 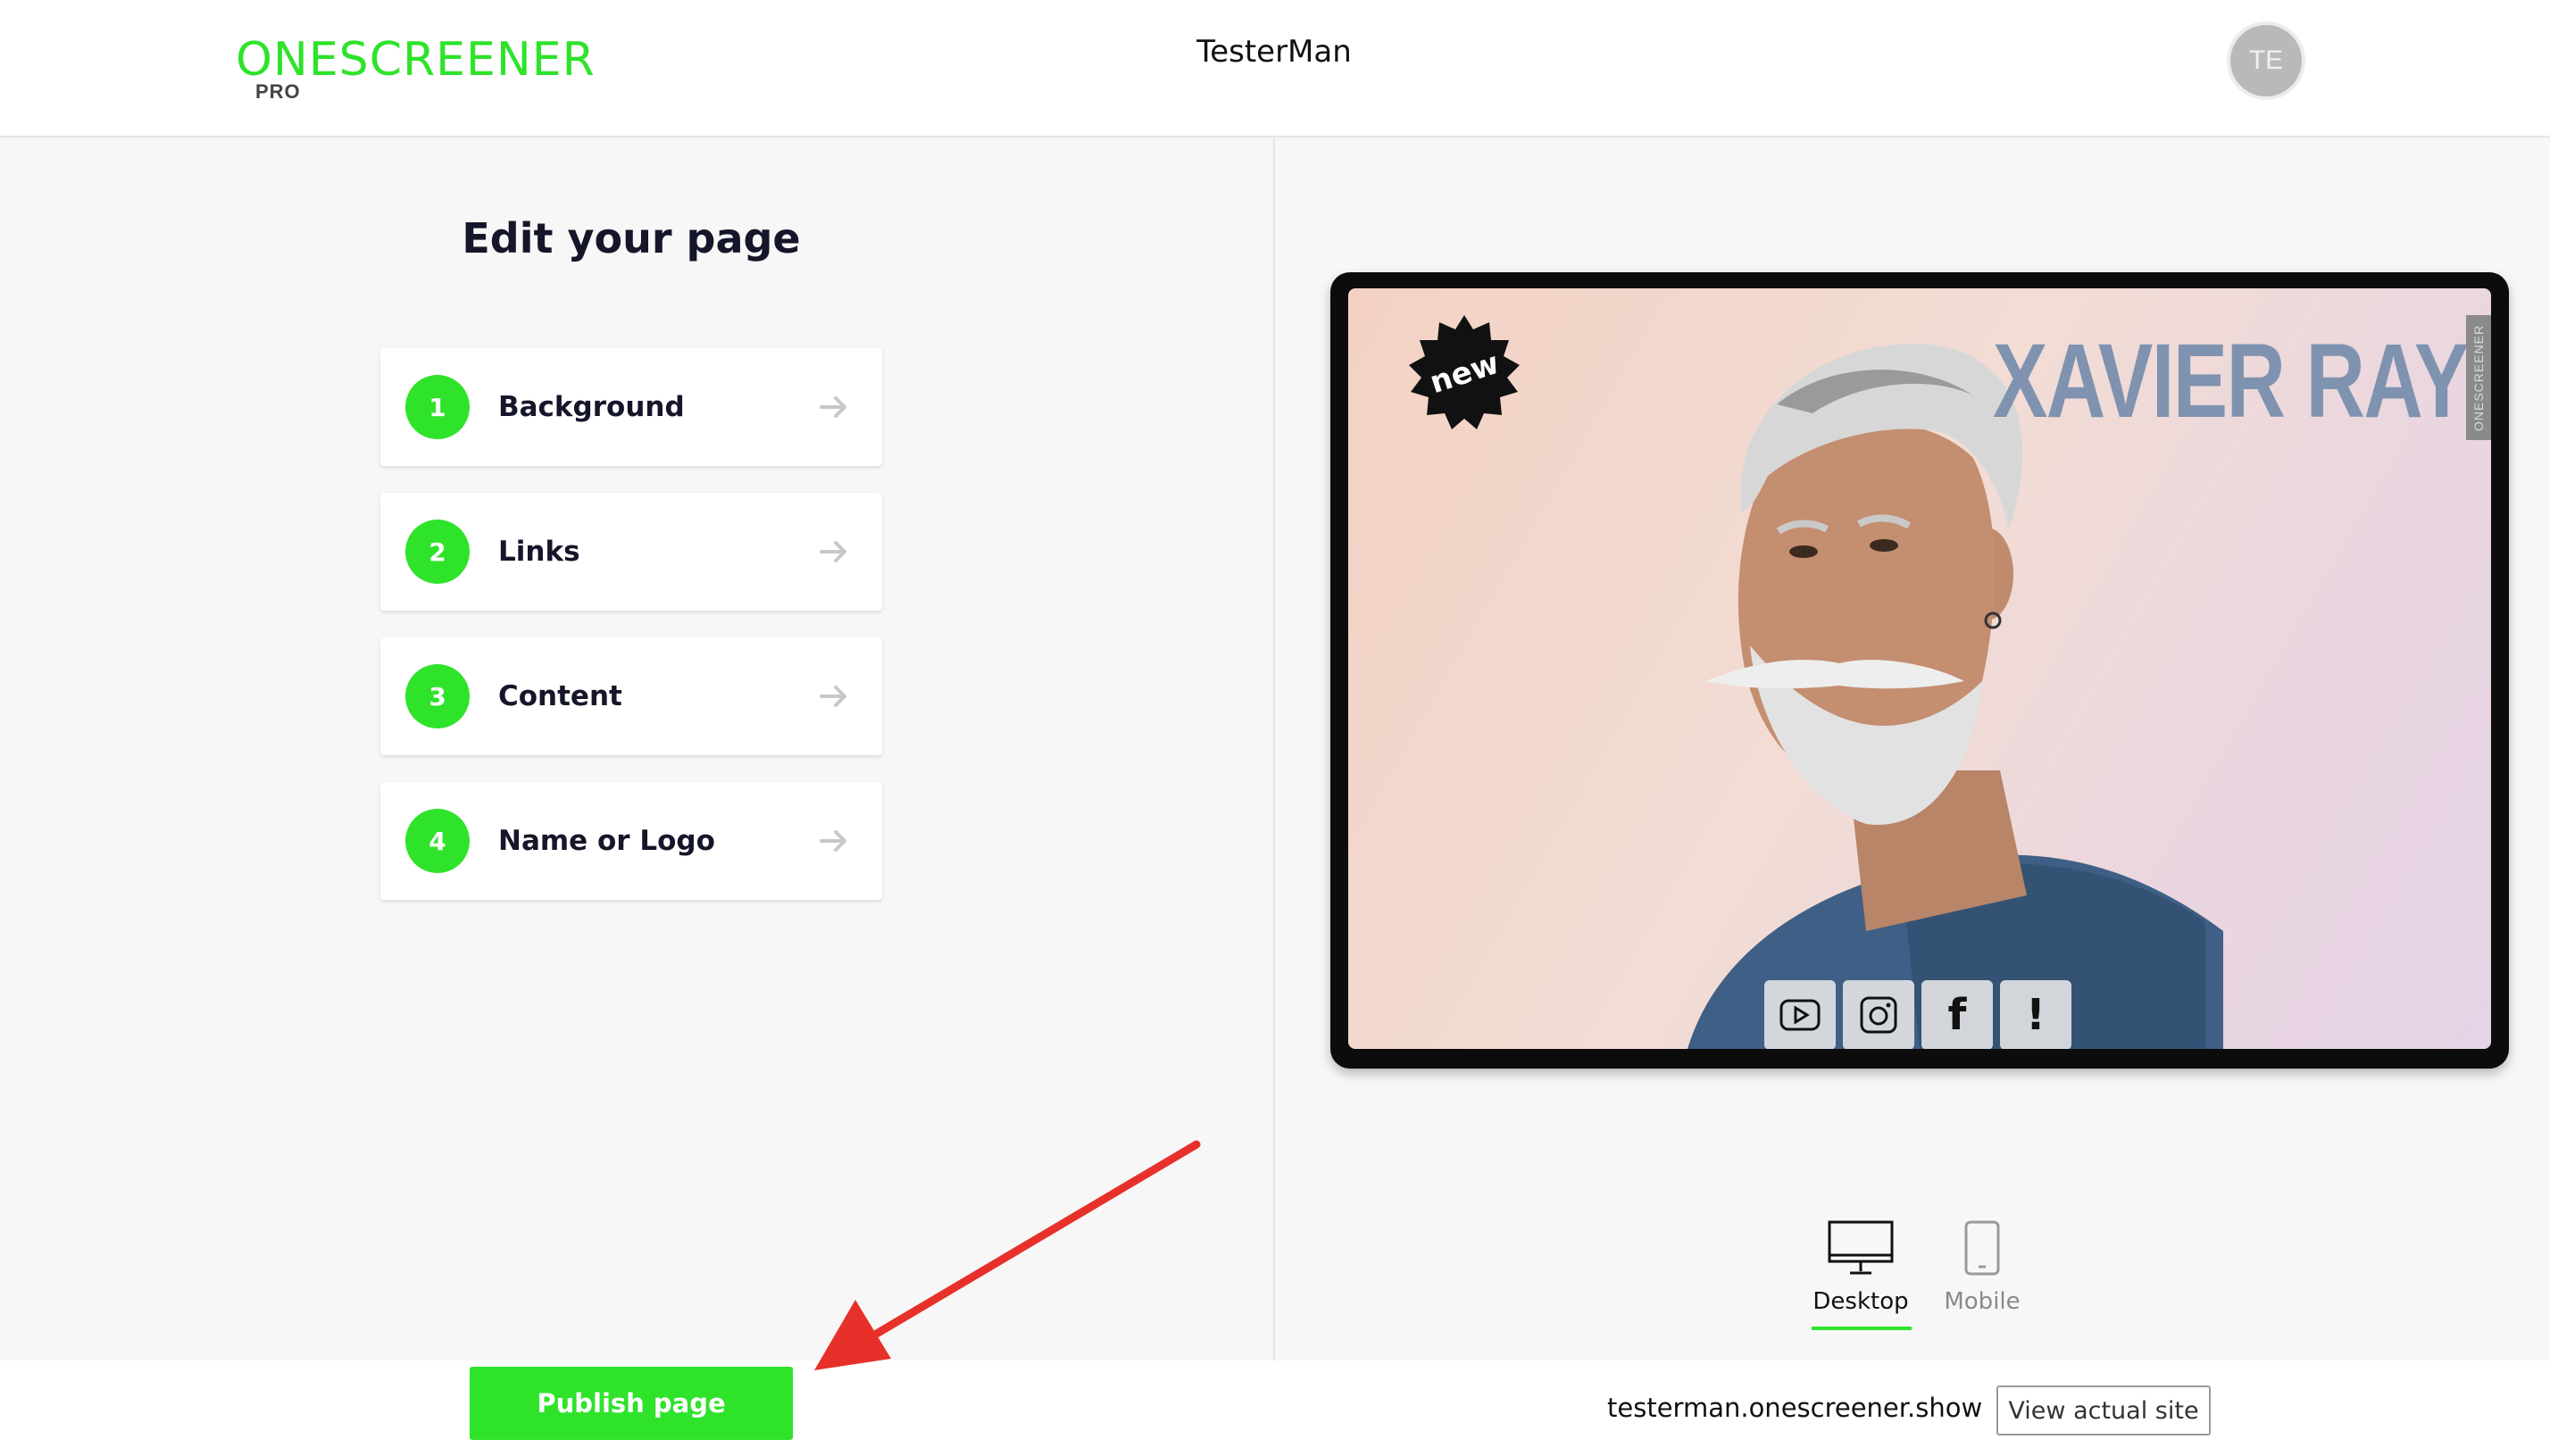 What do you see at coordinates (1879, 1015) in the screenshot?
I see `instagram-icon` at bounding box center [1879, 1015].